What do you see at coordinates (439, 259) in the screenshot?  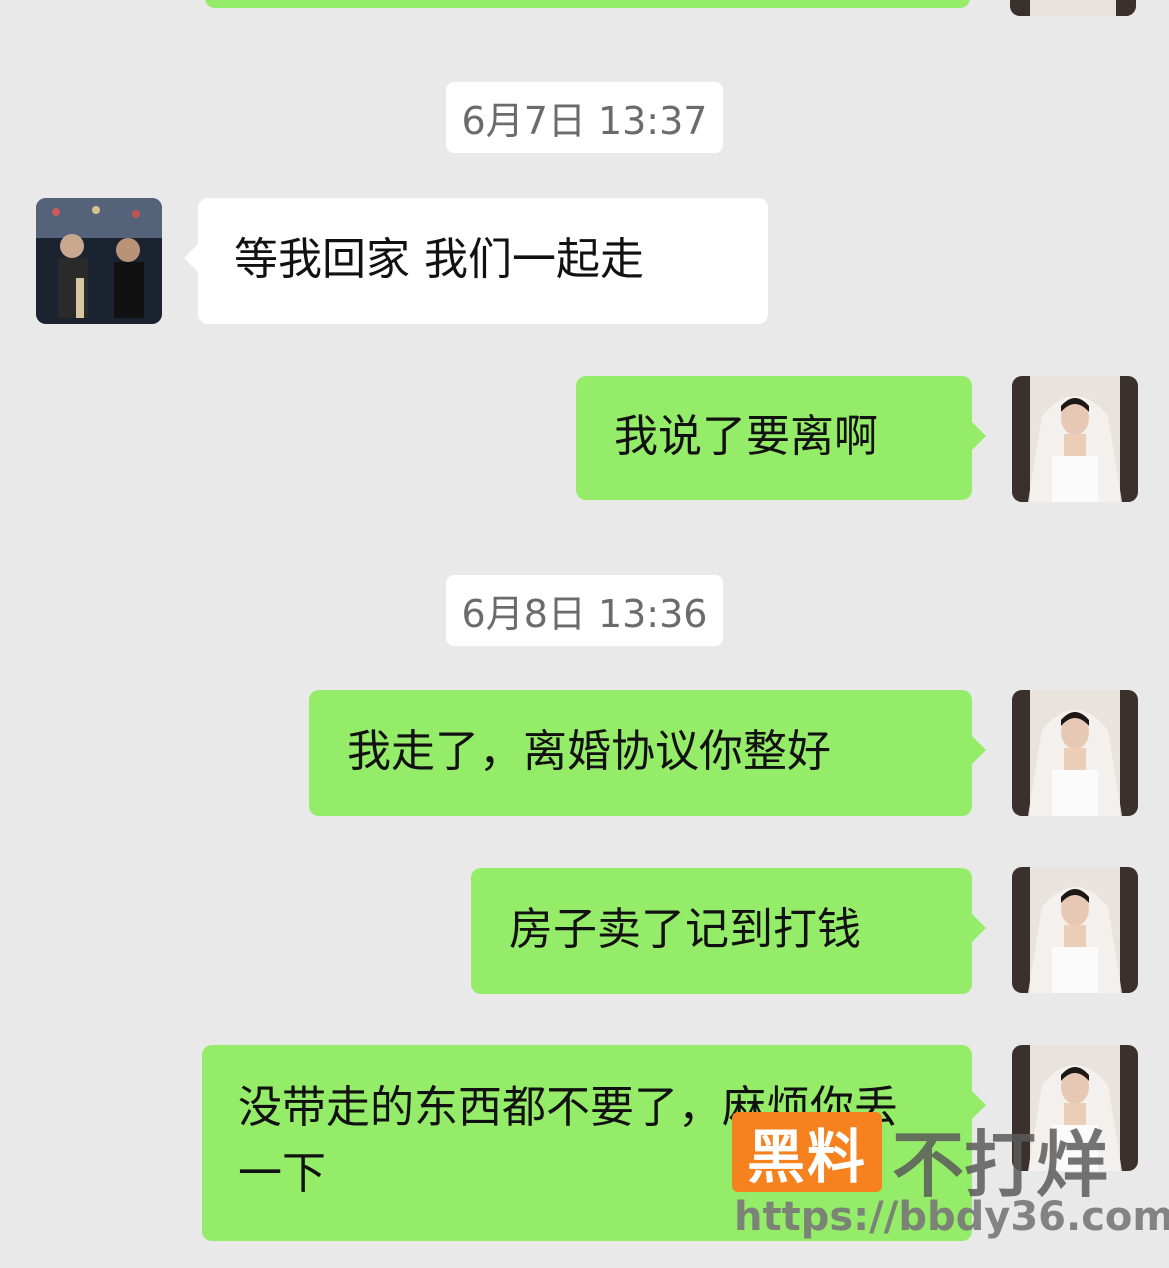 I see `message-text: 等我回家 我们一起走` at bounding box center [439, 259].